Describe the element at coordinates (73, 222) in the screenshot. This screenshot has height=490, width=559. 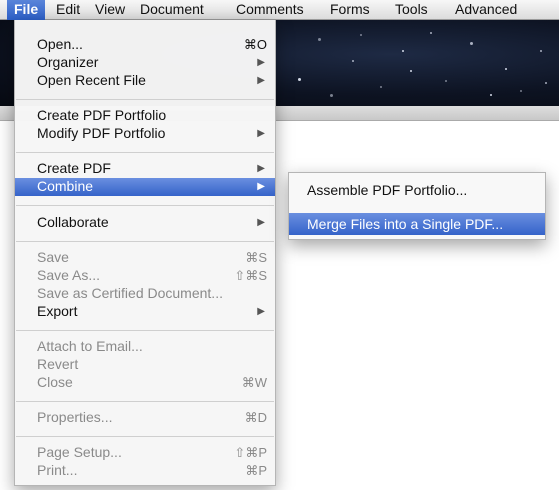
I see `menu-item-label: Collaborate` at that location.